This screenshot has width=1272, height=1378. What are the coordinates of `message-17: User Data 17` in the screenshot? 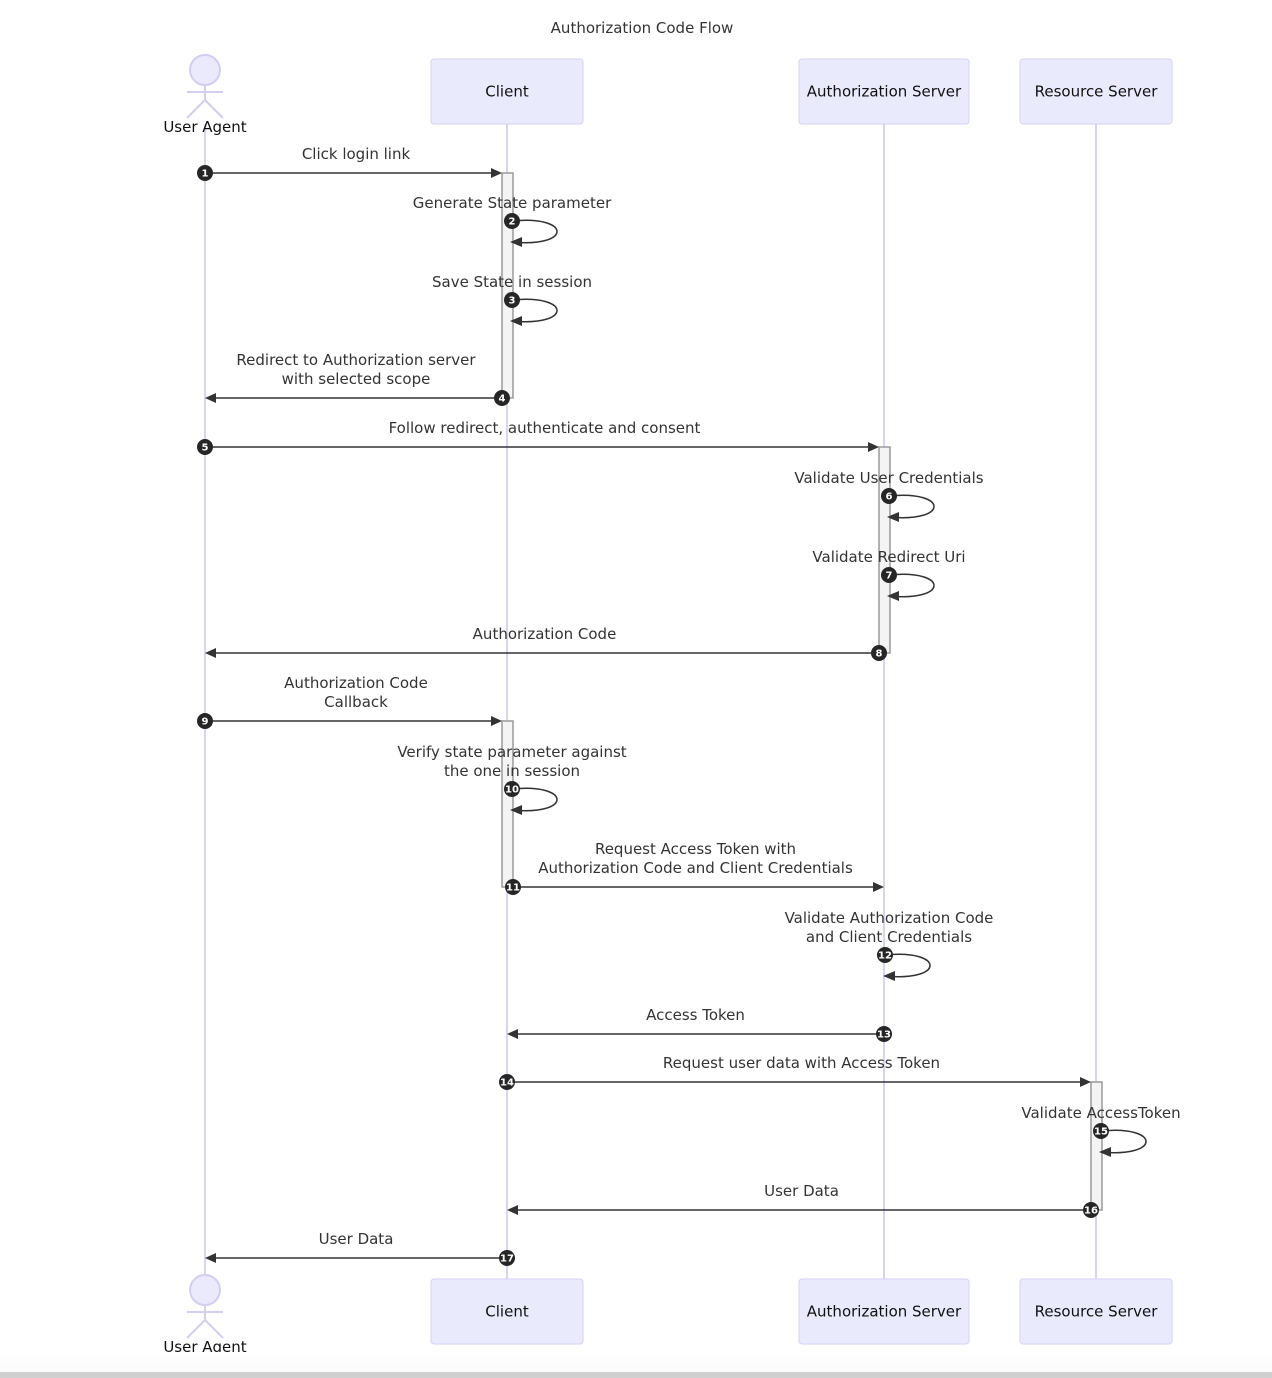 It's located at (360, 1248).